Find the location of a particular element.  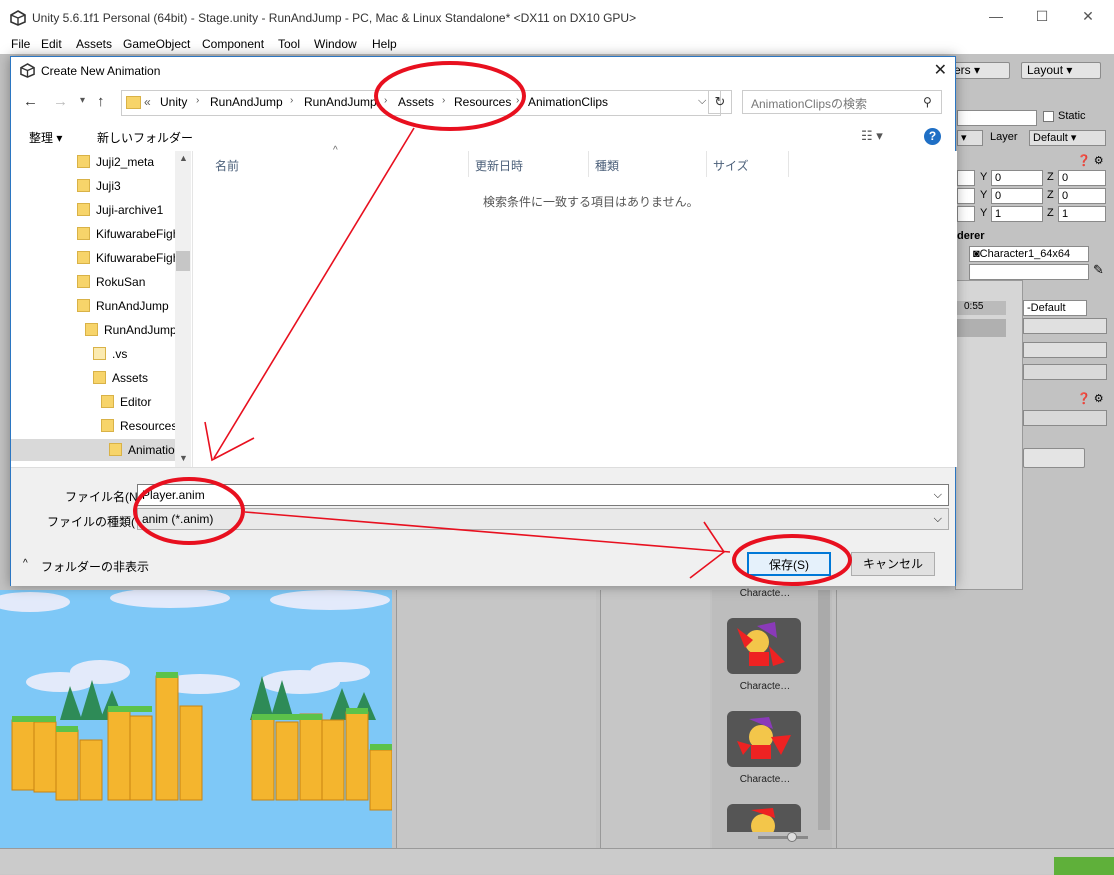

menu-window: Window is located at coordinates (335, 44).